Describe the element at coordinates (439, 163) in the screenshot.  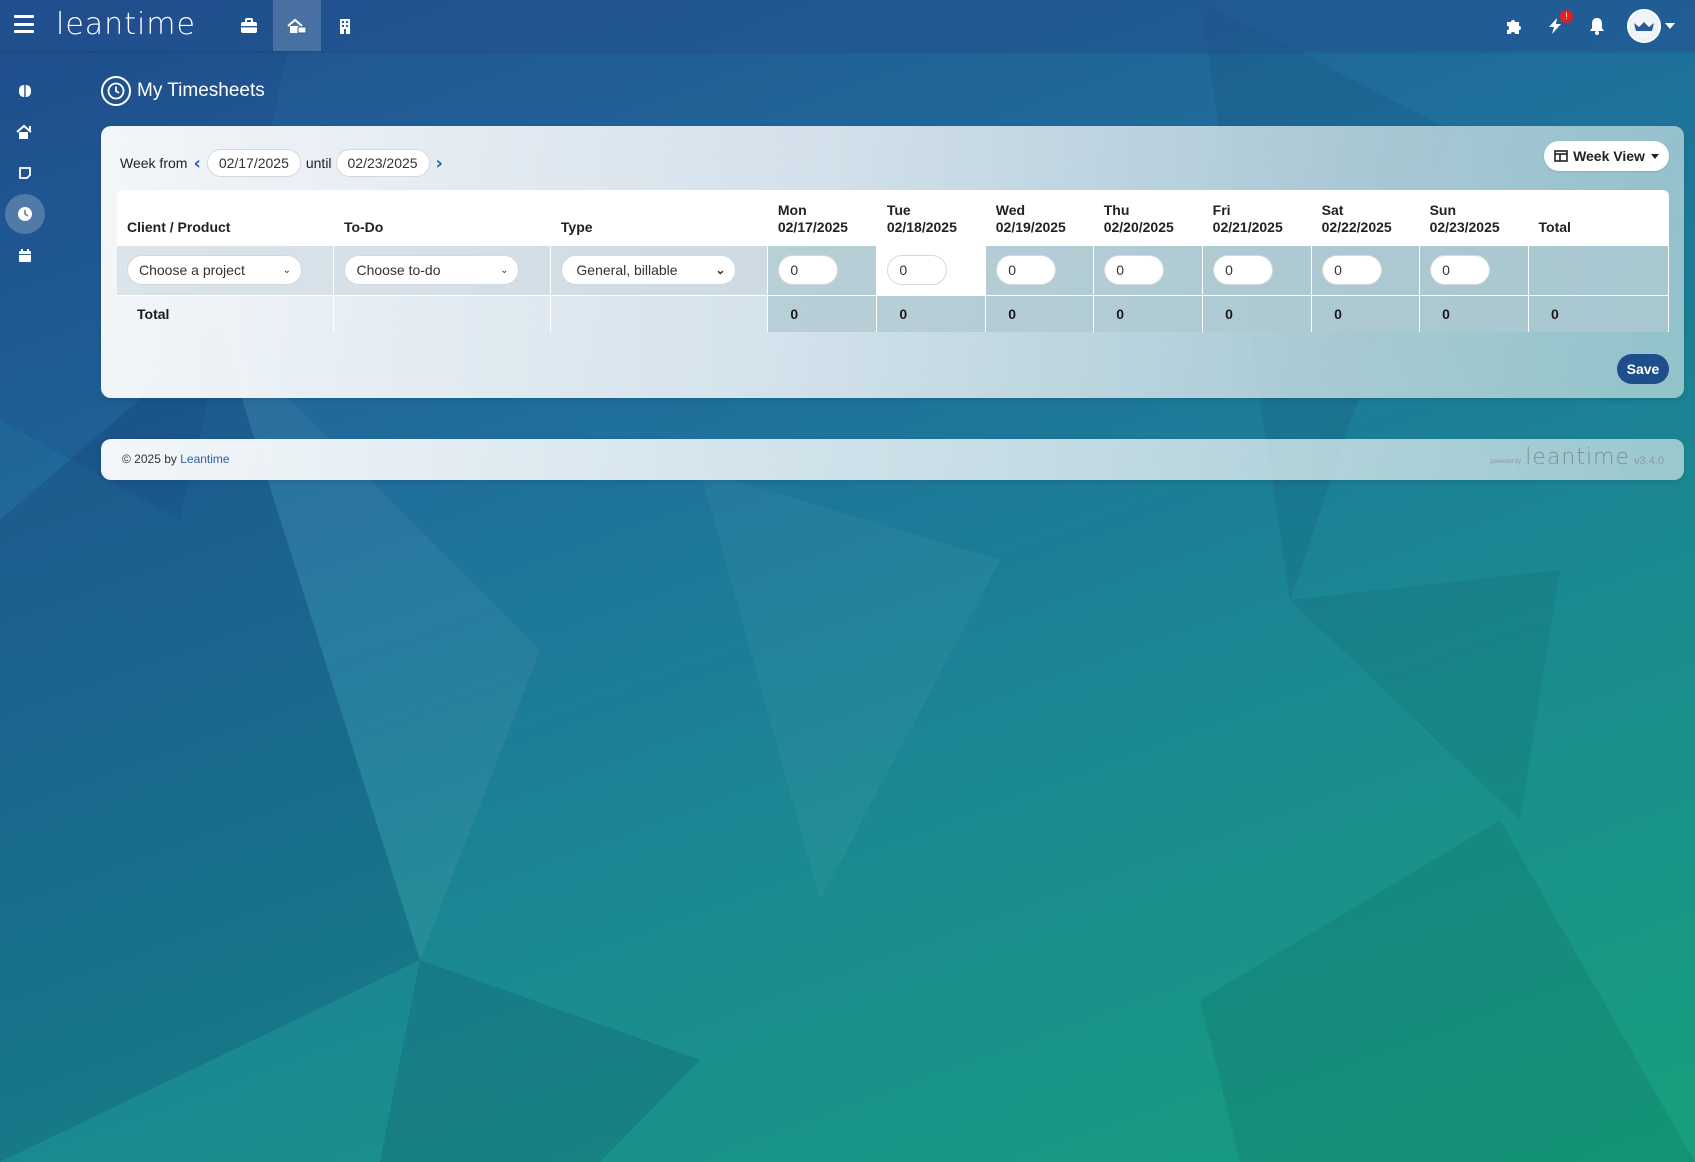
I see `chevron-right-icon: ›` at that location.